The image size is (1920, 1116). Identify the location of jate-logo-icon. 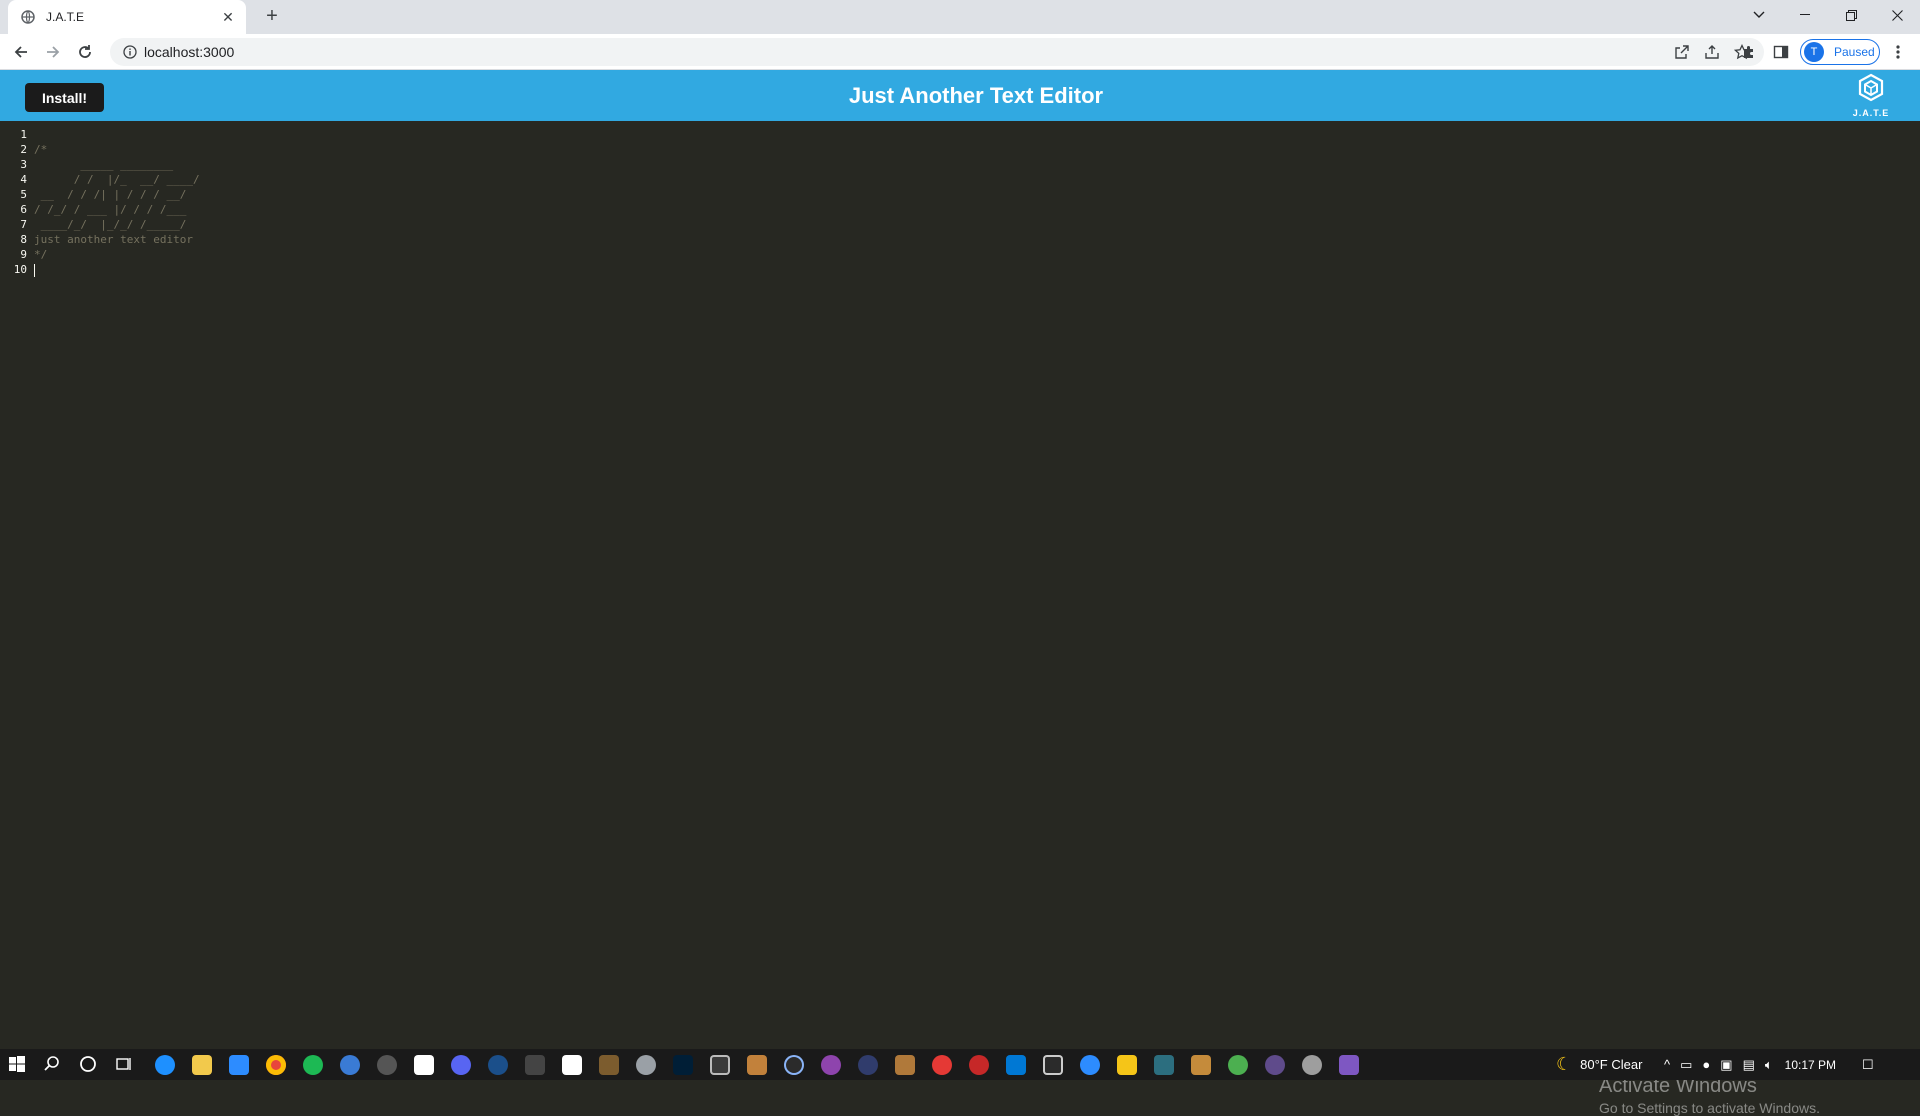
(1871, 87).